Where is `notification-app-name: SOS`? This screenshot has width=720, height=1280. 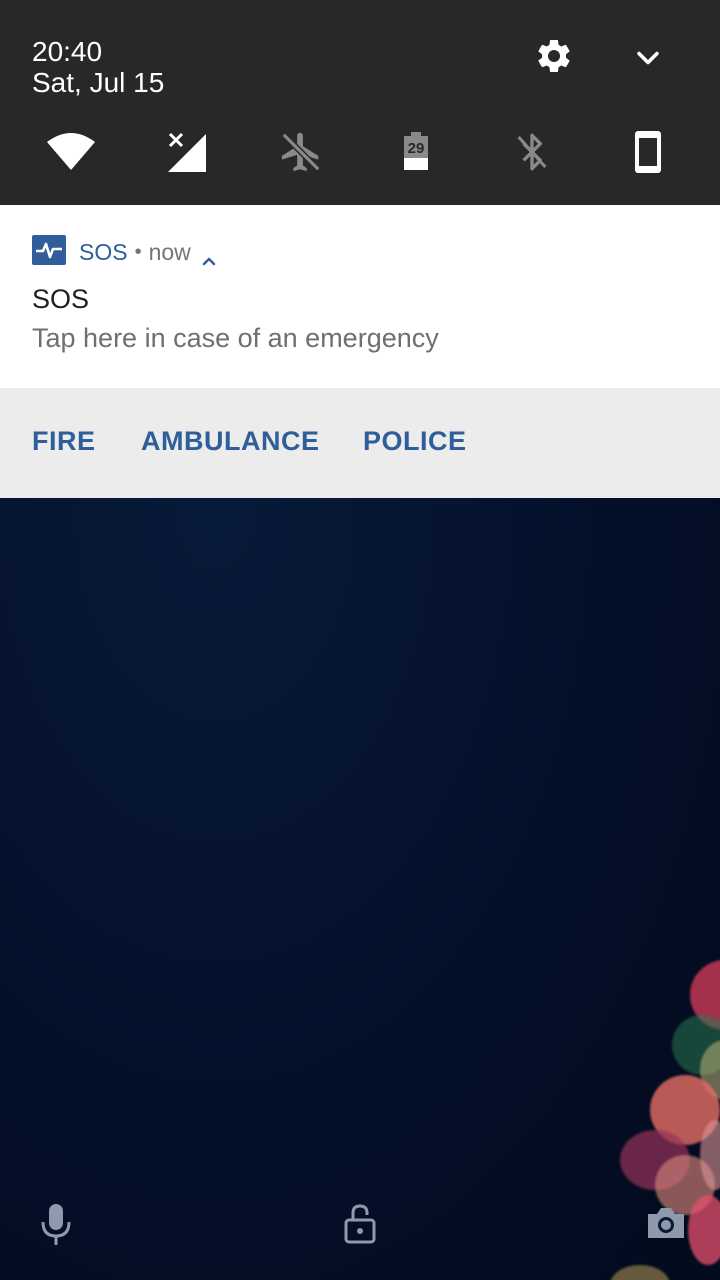
notification-app-name: SOS is located at coordinates (103, 251).